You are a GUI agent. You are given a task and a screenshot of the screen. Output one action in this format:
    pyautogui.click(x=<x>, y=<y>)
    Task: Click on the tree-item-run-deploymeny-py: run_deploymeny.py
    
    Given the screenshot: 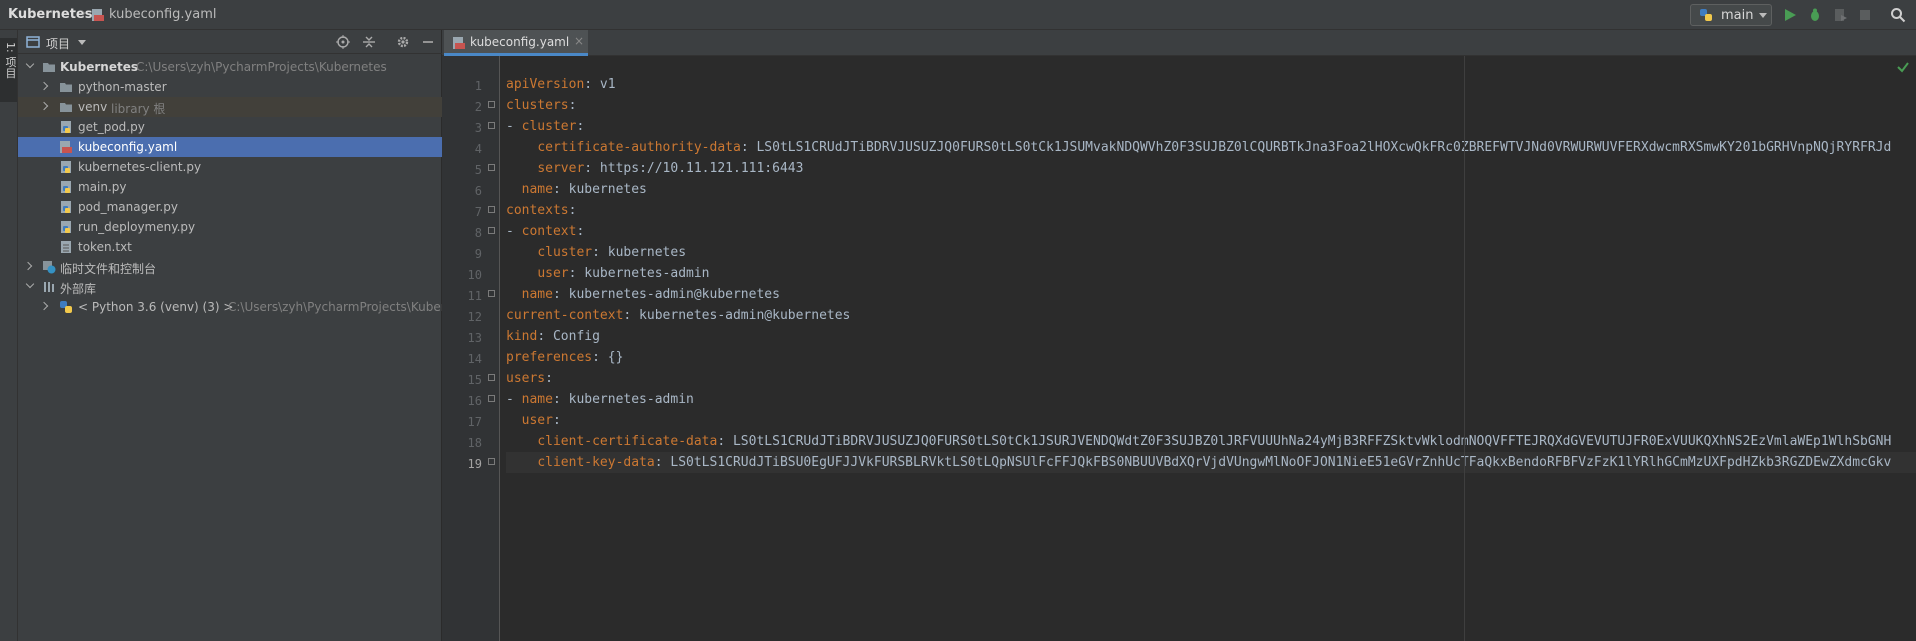 What is the action you would take?
    pyautogui.click(x=230, y=227)
    